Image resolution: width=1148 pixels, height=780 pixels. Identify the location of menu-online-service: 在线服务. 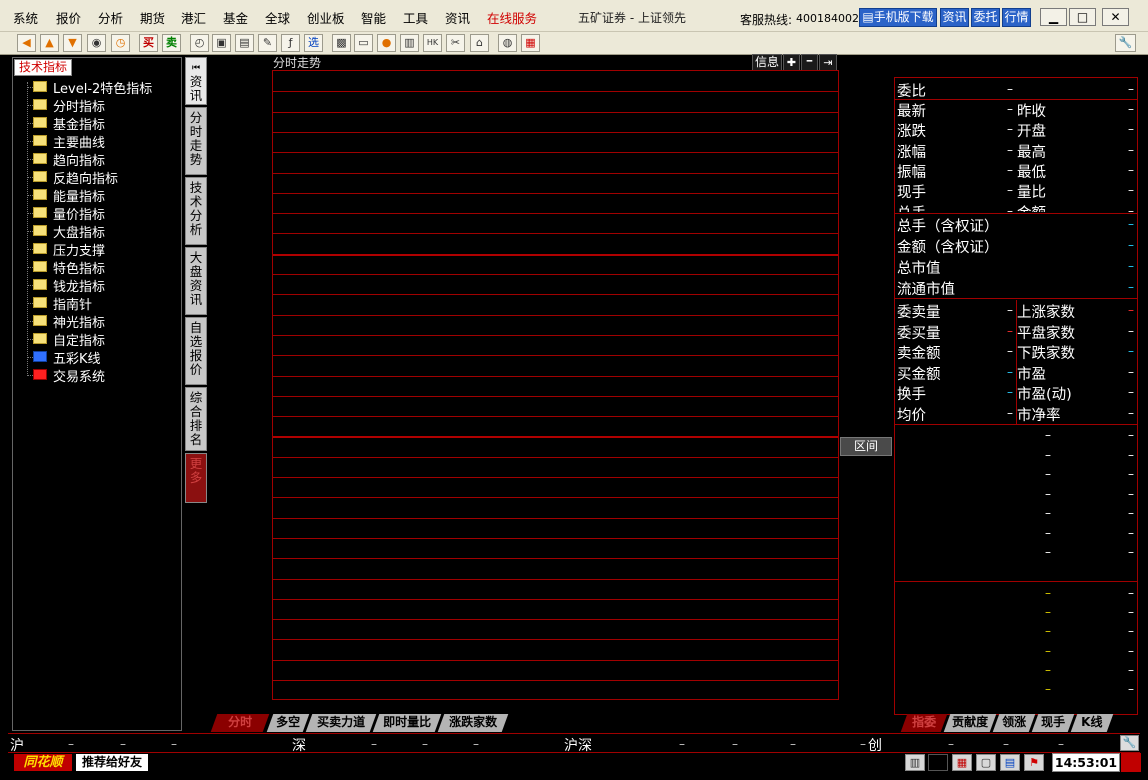
(512, 17).